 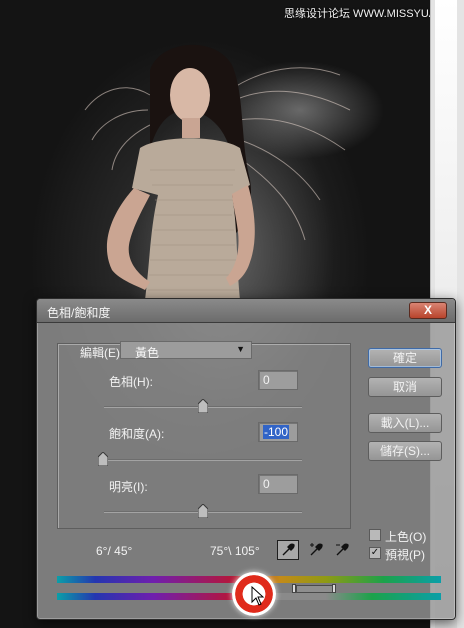 What do you see at coordinates (128, 487) in the screenshot?
I see `lightness-label: 明亮(I):` at bounding box center [128, 487].